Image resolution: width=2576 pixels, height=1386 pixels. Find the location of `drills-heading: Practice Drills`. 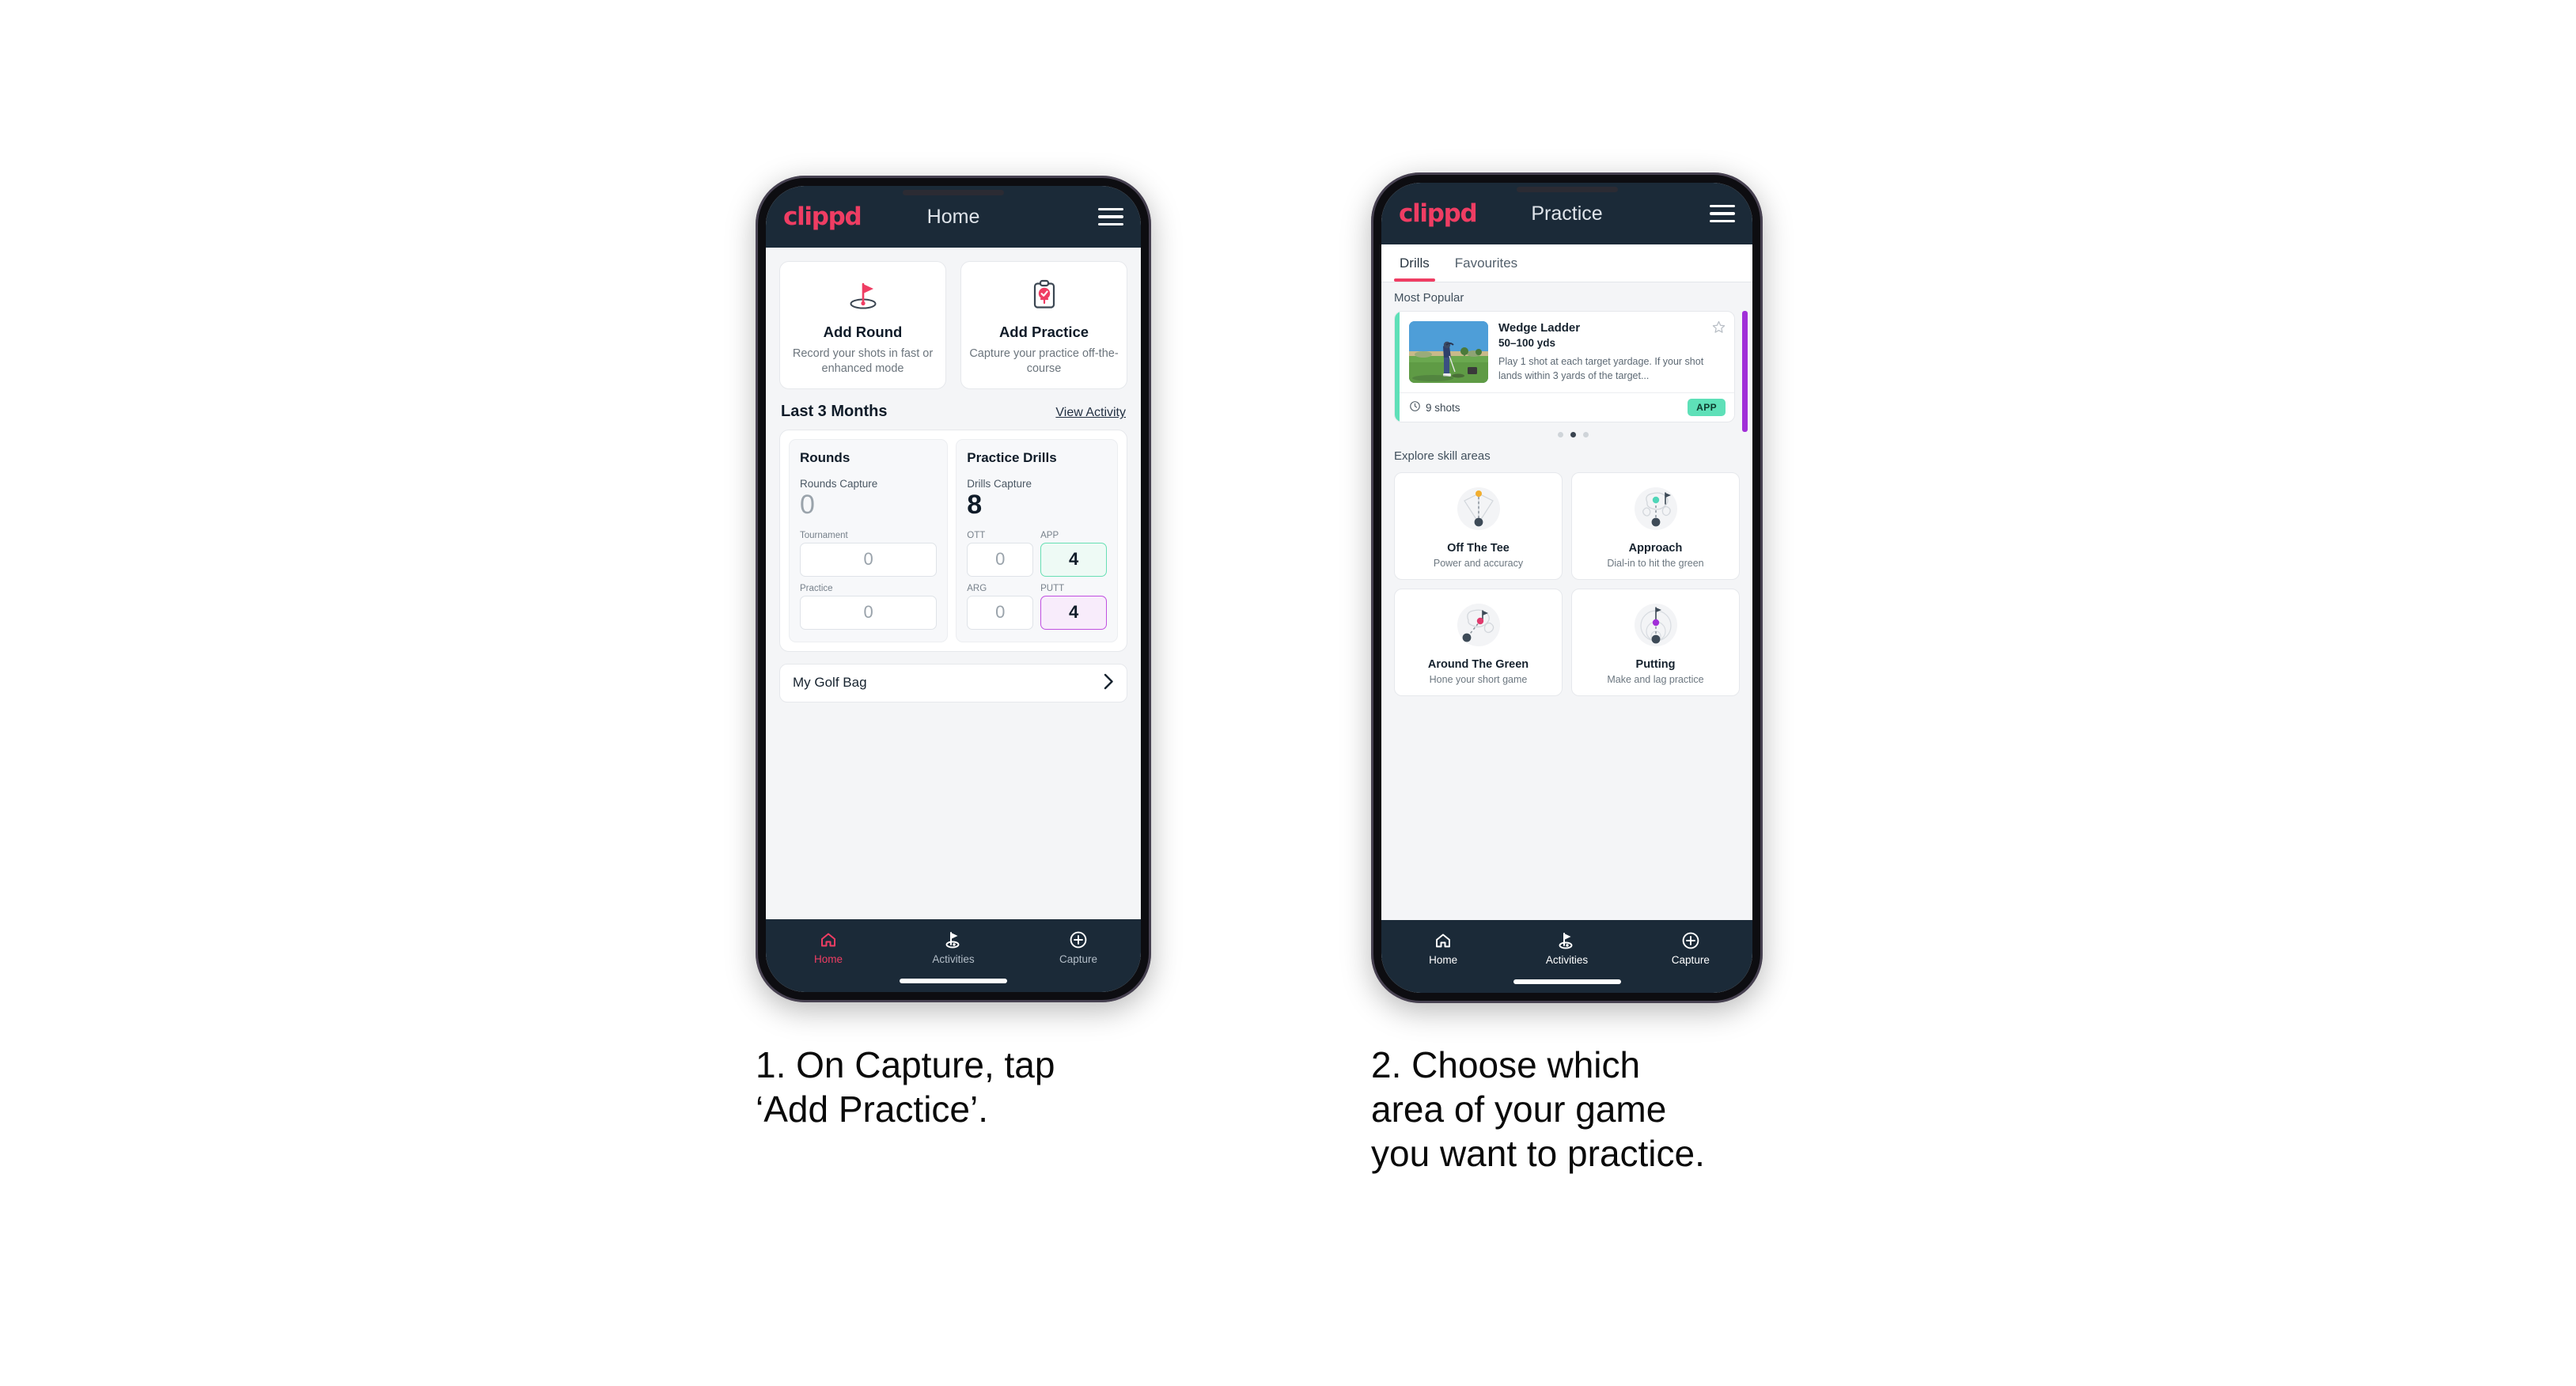

drills-heading: Practice Drills is located at coordinates (1012, 458).